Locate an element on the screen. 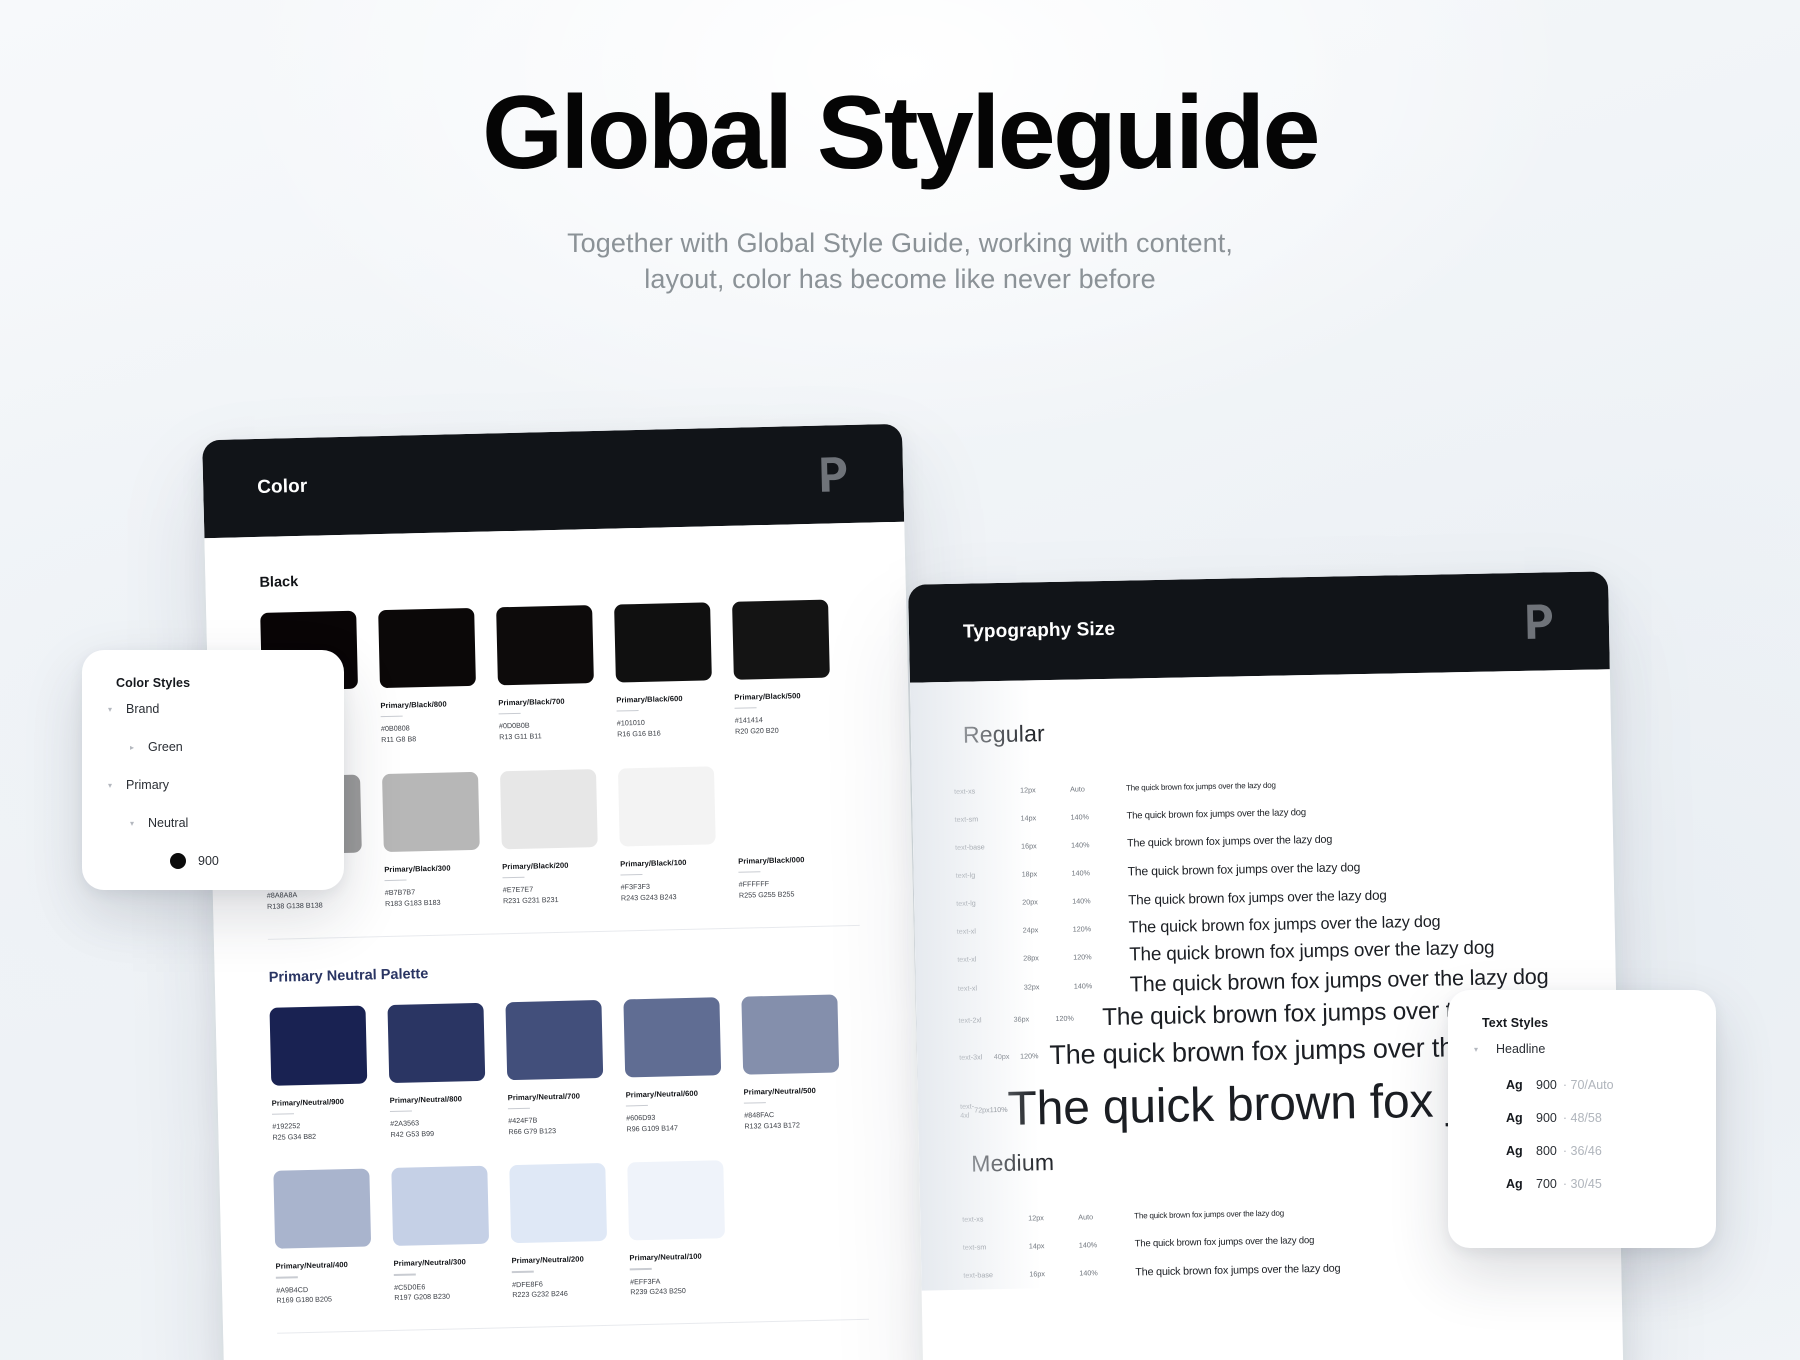  swatch-cell: Primary/Neutral/100 #EFF3FA R239 G243 B250 is located at coordinates (676, 1229).